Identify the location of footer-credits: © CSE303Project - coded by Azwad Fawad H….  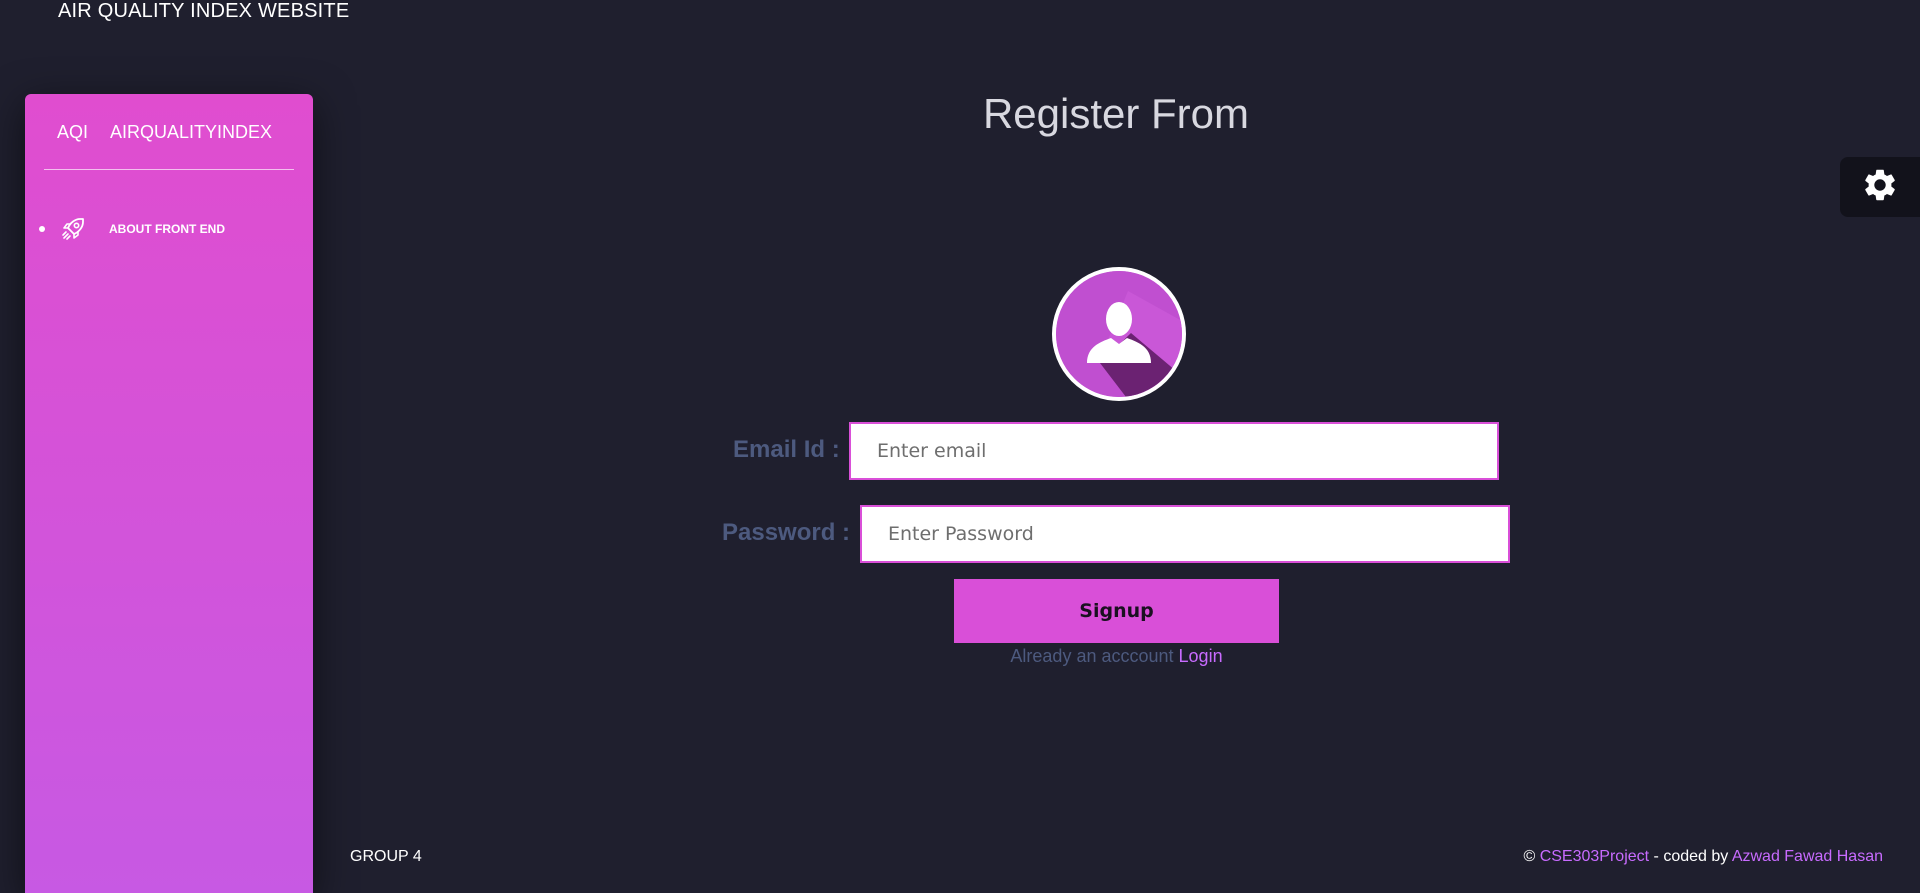
(1703, 857).